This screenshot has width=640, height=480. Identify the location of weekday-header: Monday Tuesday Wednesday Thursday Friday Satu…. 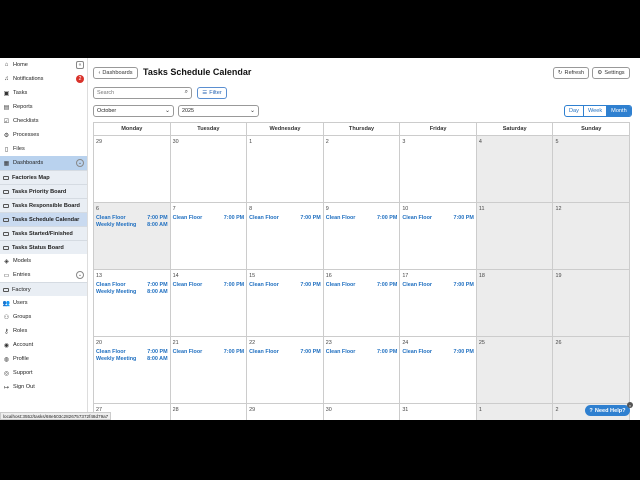
(362, 129).